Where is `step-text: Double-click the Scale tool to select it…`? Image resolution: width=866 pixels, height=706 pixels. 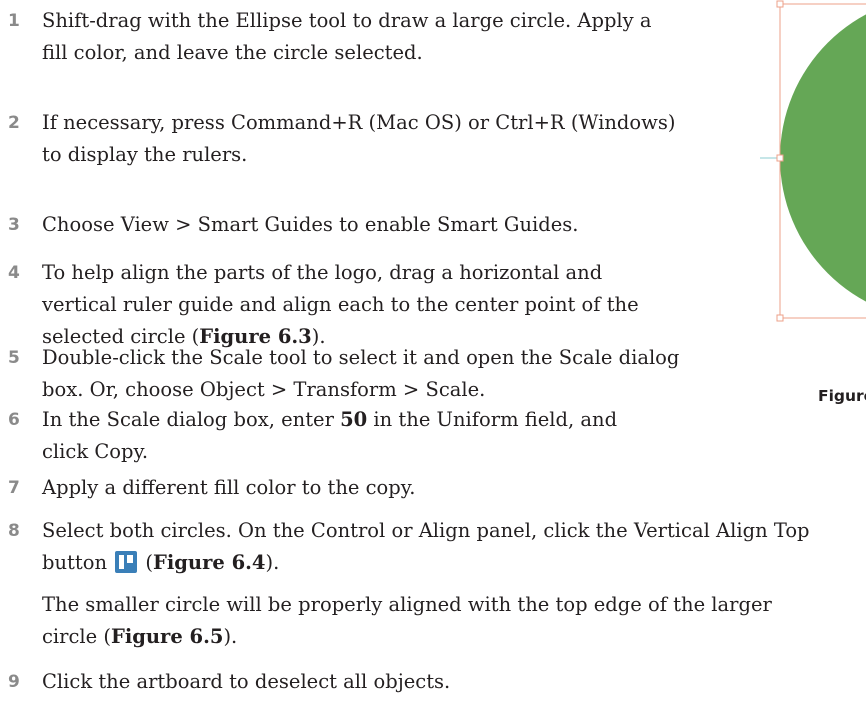 step-text: Double-click the Scale tool to select it… is located at coordinates (361, 373).